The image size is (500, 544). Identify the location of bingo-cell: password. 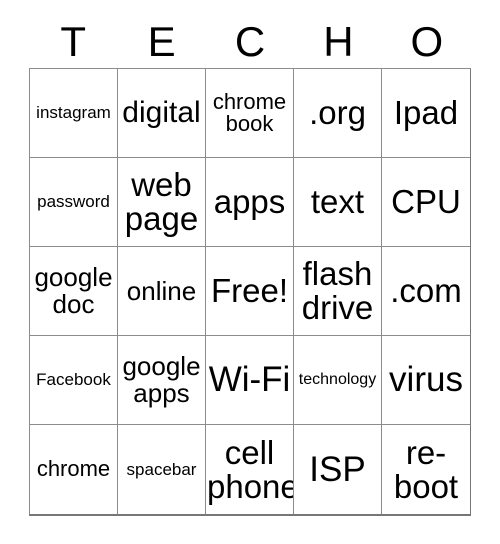
(74, 202).